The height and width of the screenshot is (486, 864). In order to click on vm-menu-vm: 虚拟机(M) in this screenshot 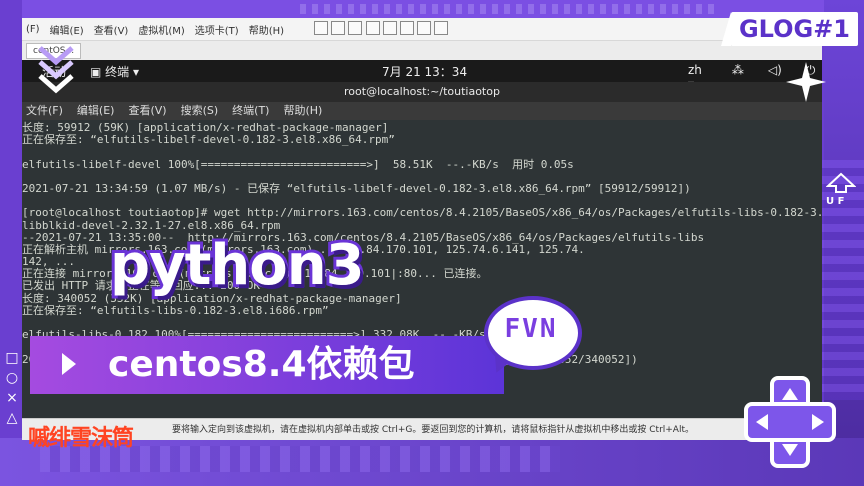, I will do `click(161, 29)`.